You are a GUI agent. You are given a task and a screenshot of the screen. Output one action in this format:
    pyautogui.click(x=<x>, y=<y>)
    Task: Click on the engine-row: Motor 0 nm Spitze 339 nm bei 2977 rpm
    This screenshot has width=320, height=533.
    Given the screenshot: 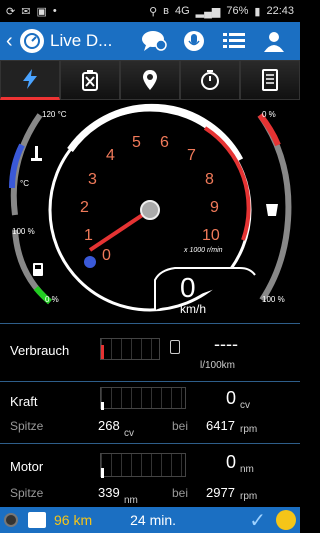 What is the action you would take?
    pyautogui.click(x=150, y=475)
    